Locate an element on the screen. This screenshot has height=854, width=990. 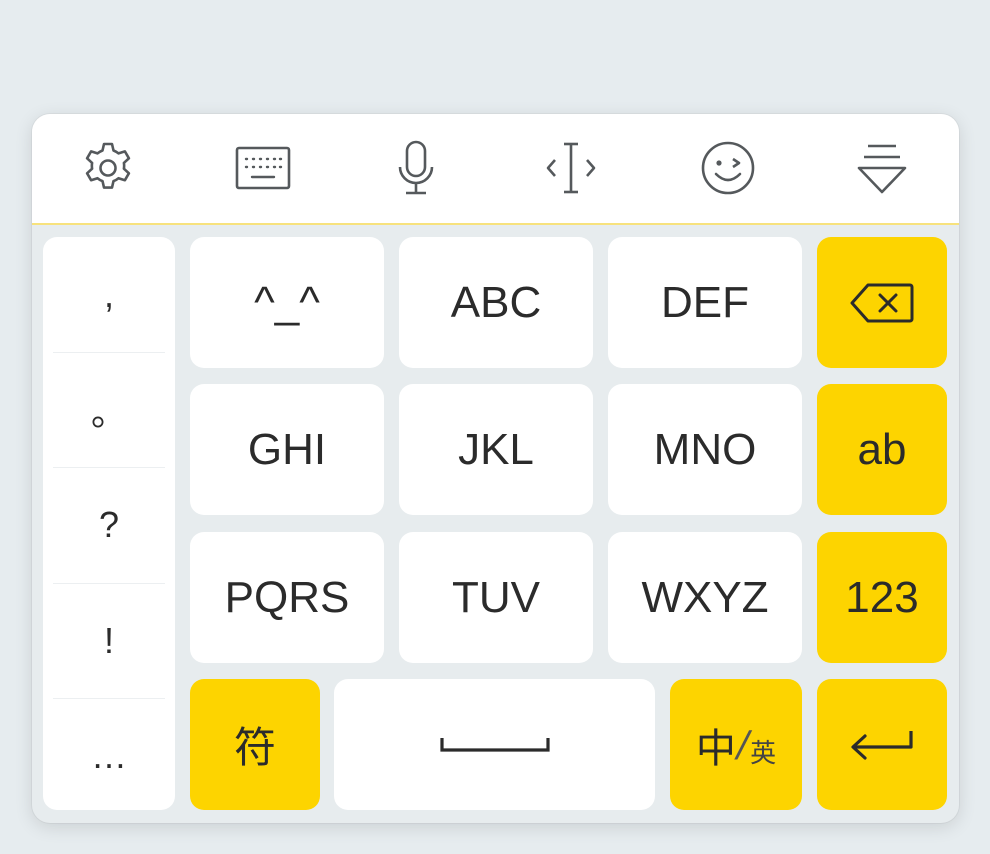
emoji-button is located at coordinates (728, 168).